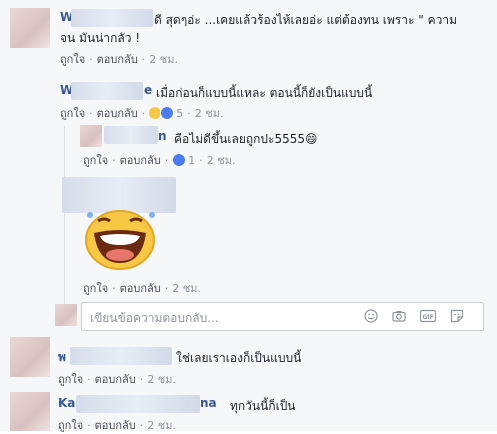  I want to click on reaction-count: 5, so click(180, 113).